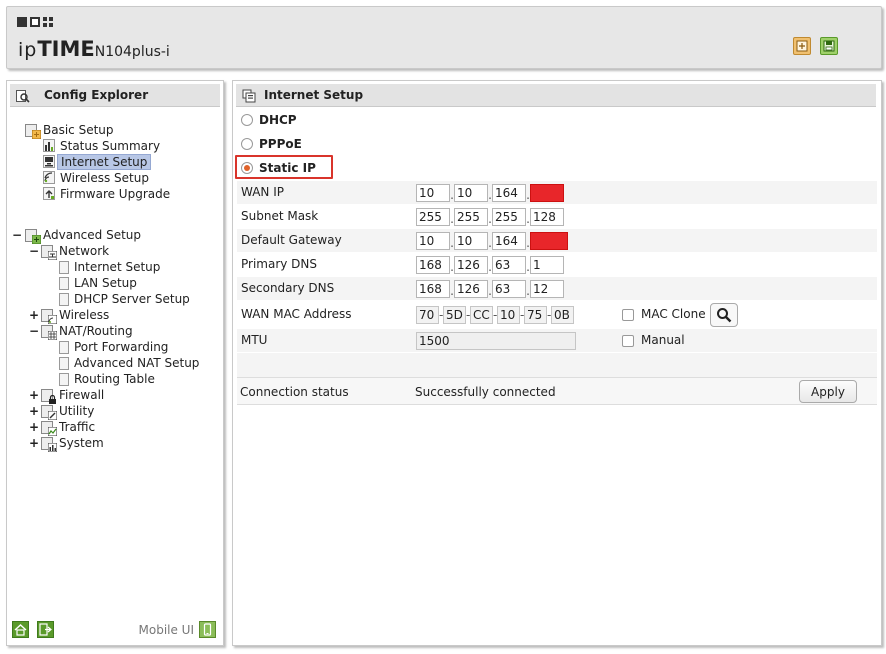 Image resolution: width=886 pixels, height=654 pixels. I want to click on tree-item-internet-setup-basic: Internet Setup, so click(97, 162).